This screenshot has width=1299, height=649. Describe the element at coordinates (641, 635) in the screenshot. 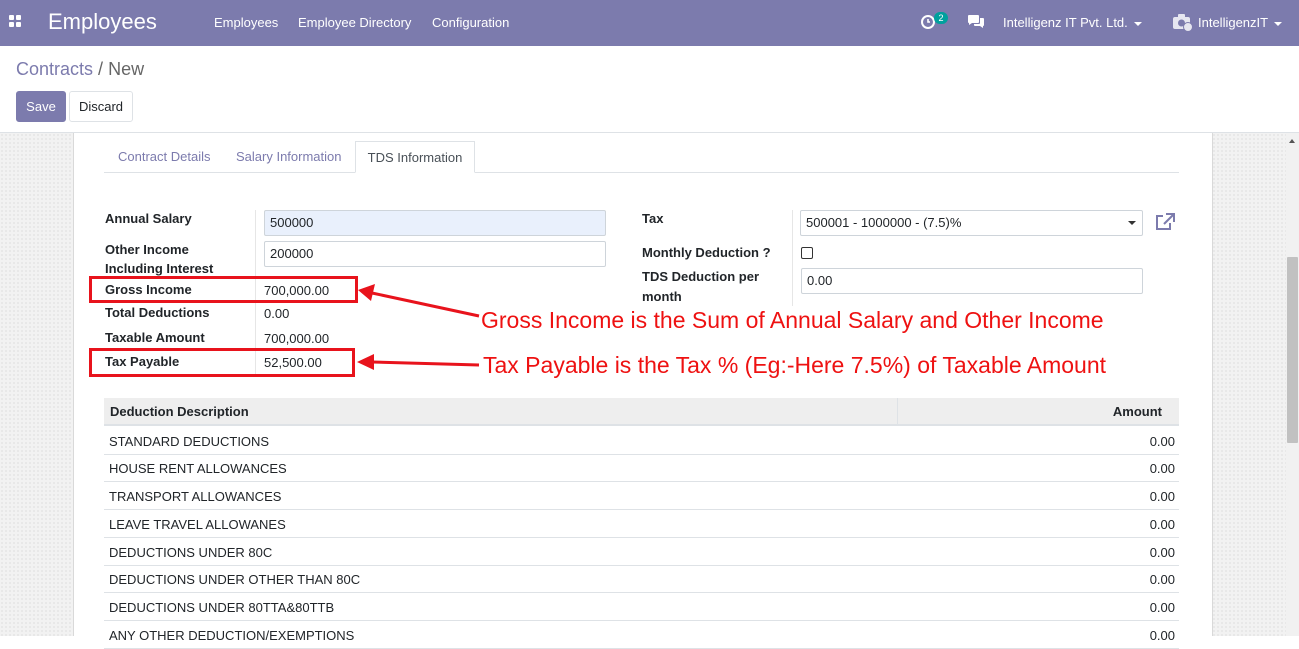

I see `table-row: ANY OTHER DEDUCTION/EXEMPTIONS 0.00` at that location.